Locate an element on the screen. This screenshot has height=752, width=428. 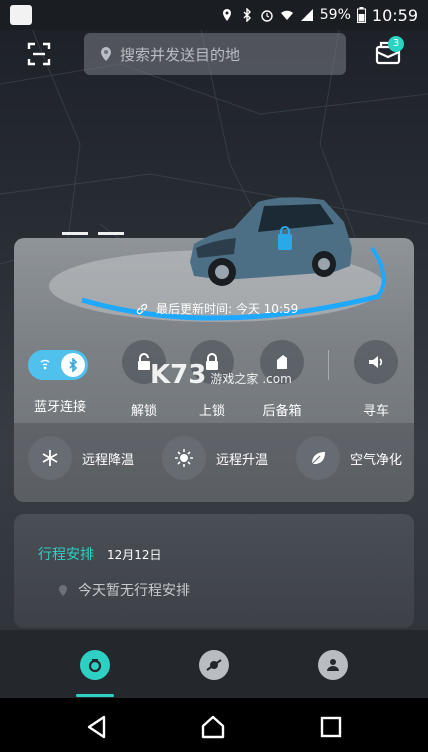
home-icon is located at coordinates (213, 727).